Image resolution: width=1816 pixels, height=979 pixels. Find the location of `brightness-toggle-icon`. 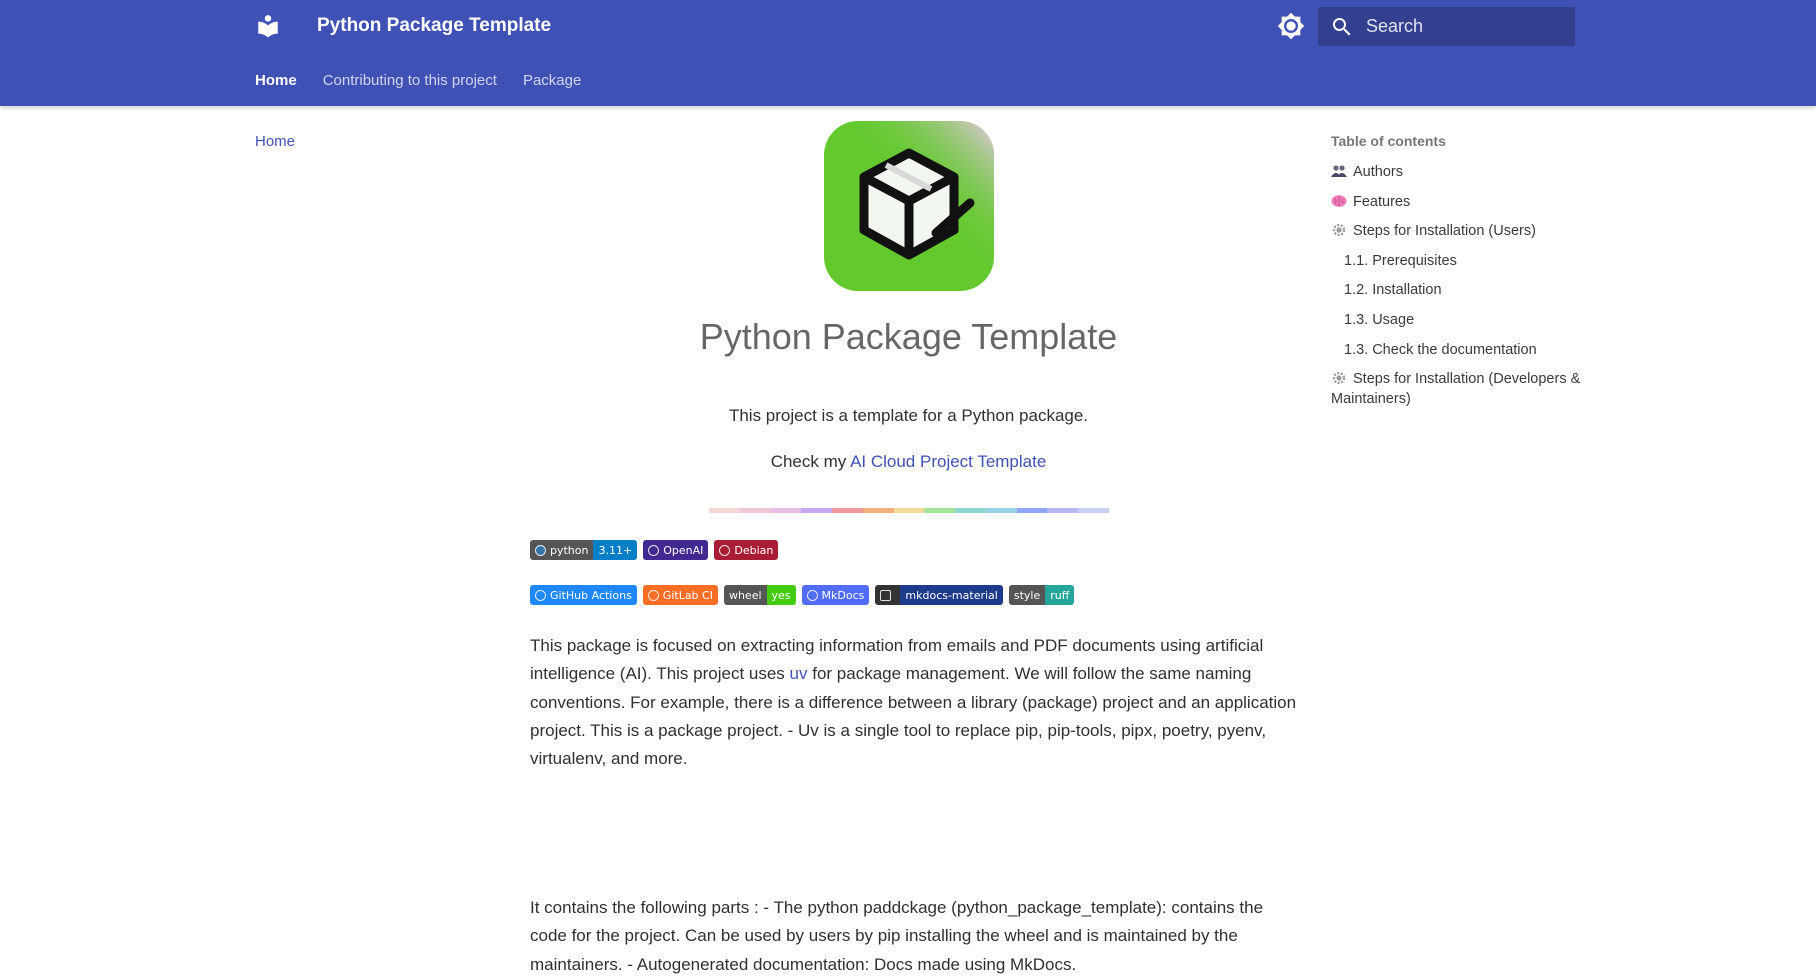

brightness-toggle-icon is located at coordinates (1291, 26).